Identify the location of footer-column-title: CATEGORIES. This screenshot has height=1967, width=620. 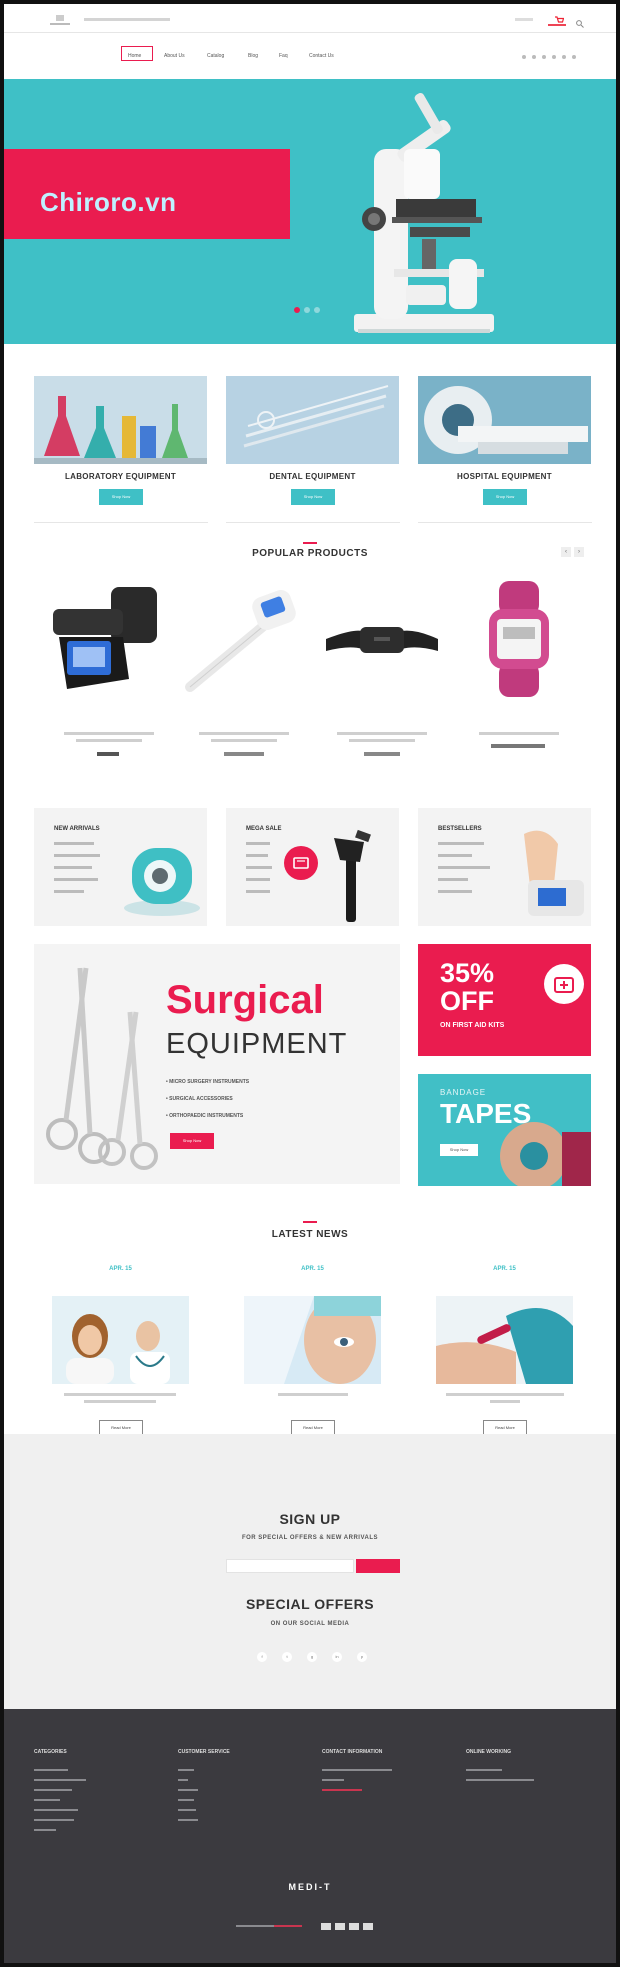
(50, 1752).